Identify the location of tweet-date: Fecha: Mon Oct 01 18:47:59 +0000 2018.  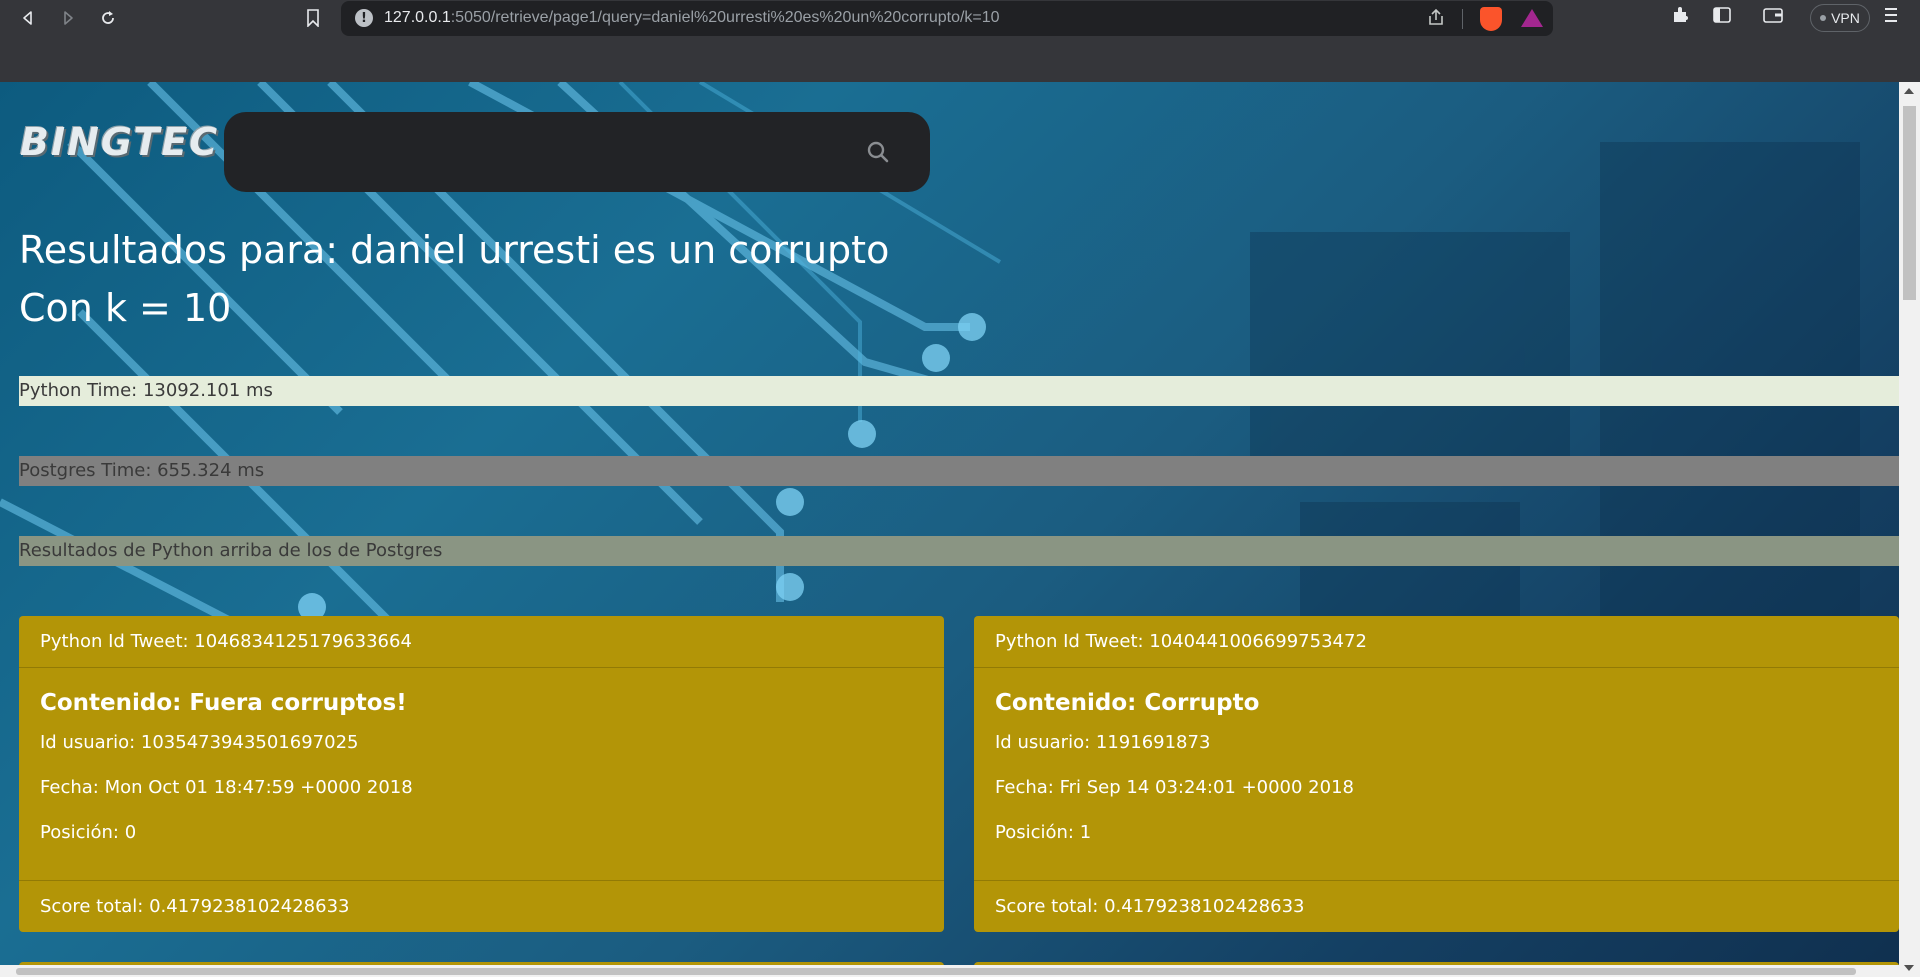
(226, 787).